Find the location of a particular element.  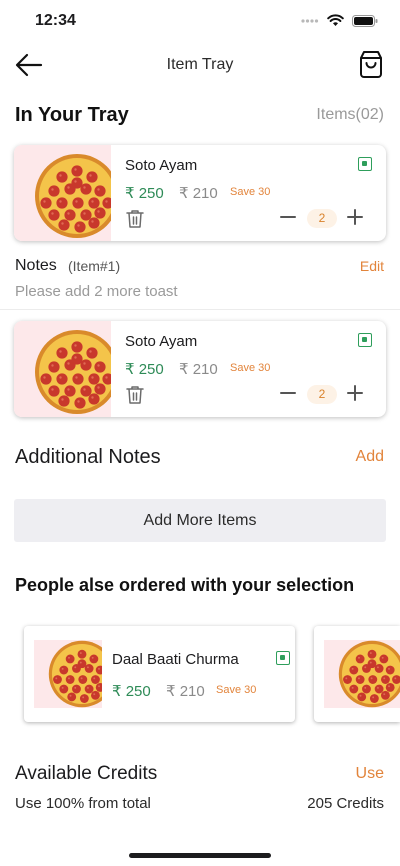

battery-icon is located at coordinates (365, 20).